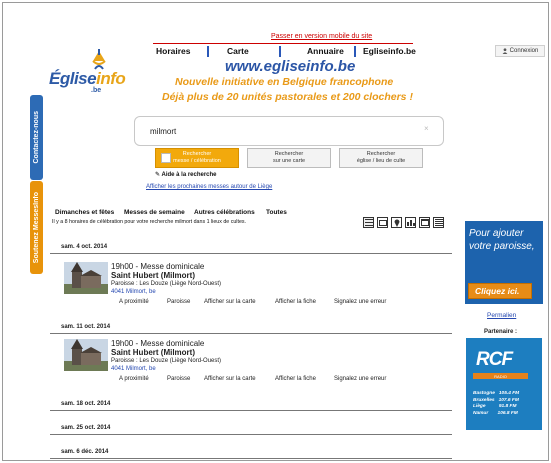 The image size is (551, 463). I want to click on logo-eglise: Église, so click(73, 78).